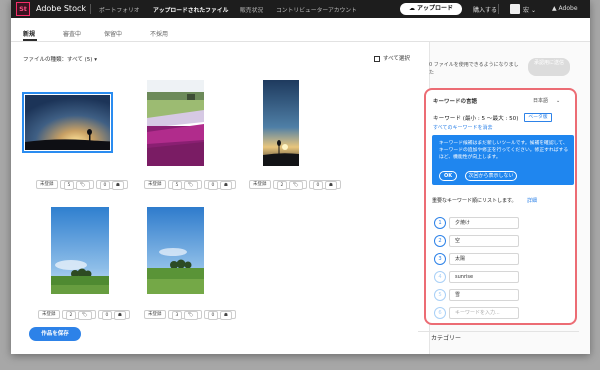 The width and height of the screenshot is (600, 370). What do you see at coordinates (484, 295) in the screenshot?
I see `keyword-field: 雪` at bounding box center [484, 295].